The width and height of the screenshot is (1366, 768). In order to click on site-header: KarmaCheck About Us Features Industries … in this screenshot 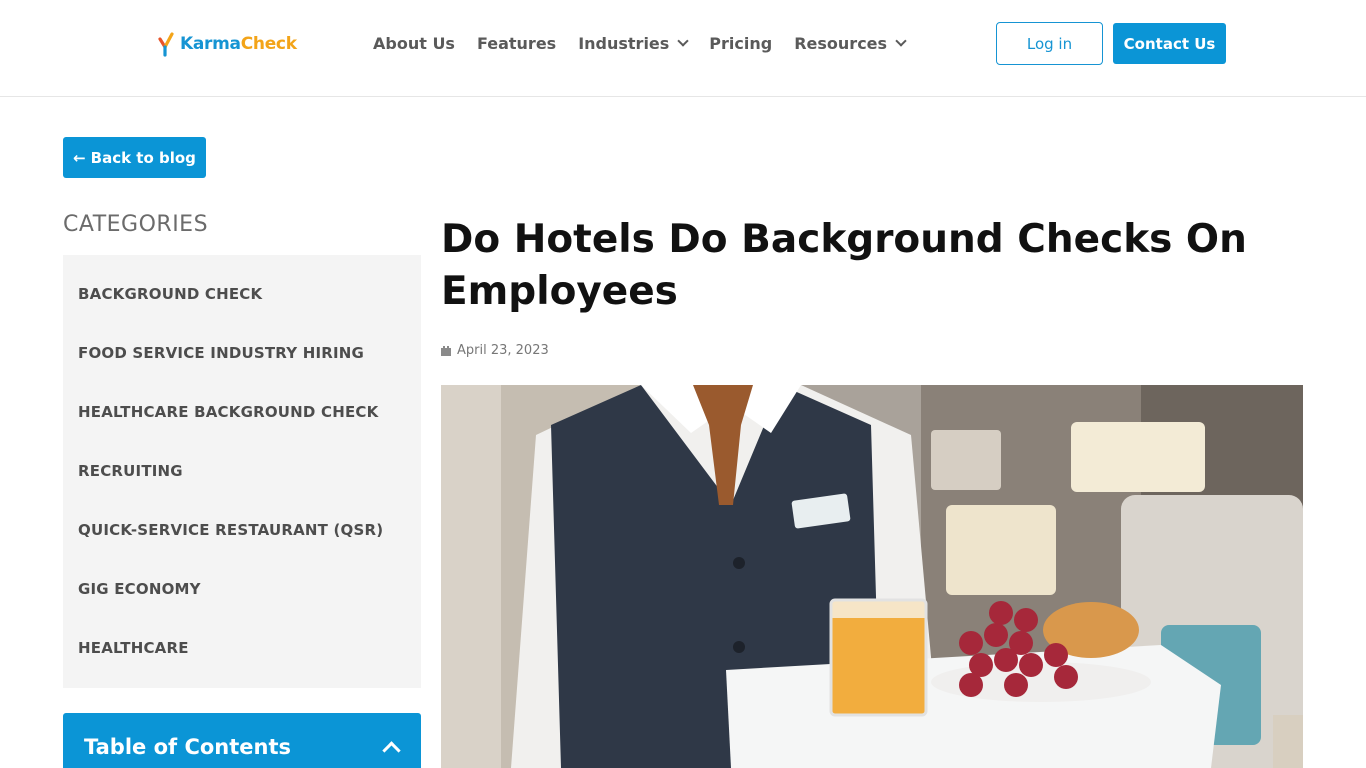, I will do `click(683, 48)`.